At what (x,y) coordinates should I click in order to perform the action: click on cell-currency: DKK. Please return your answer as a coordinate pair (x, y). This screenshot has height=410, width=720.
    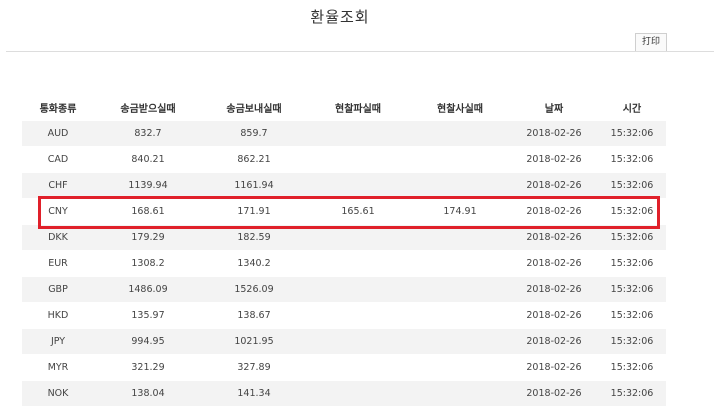
    Looking at the image, I should click on (58, 236).